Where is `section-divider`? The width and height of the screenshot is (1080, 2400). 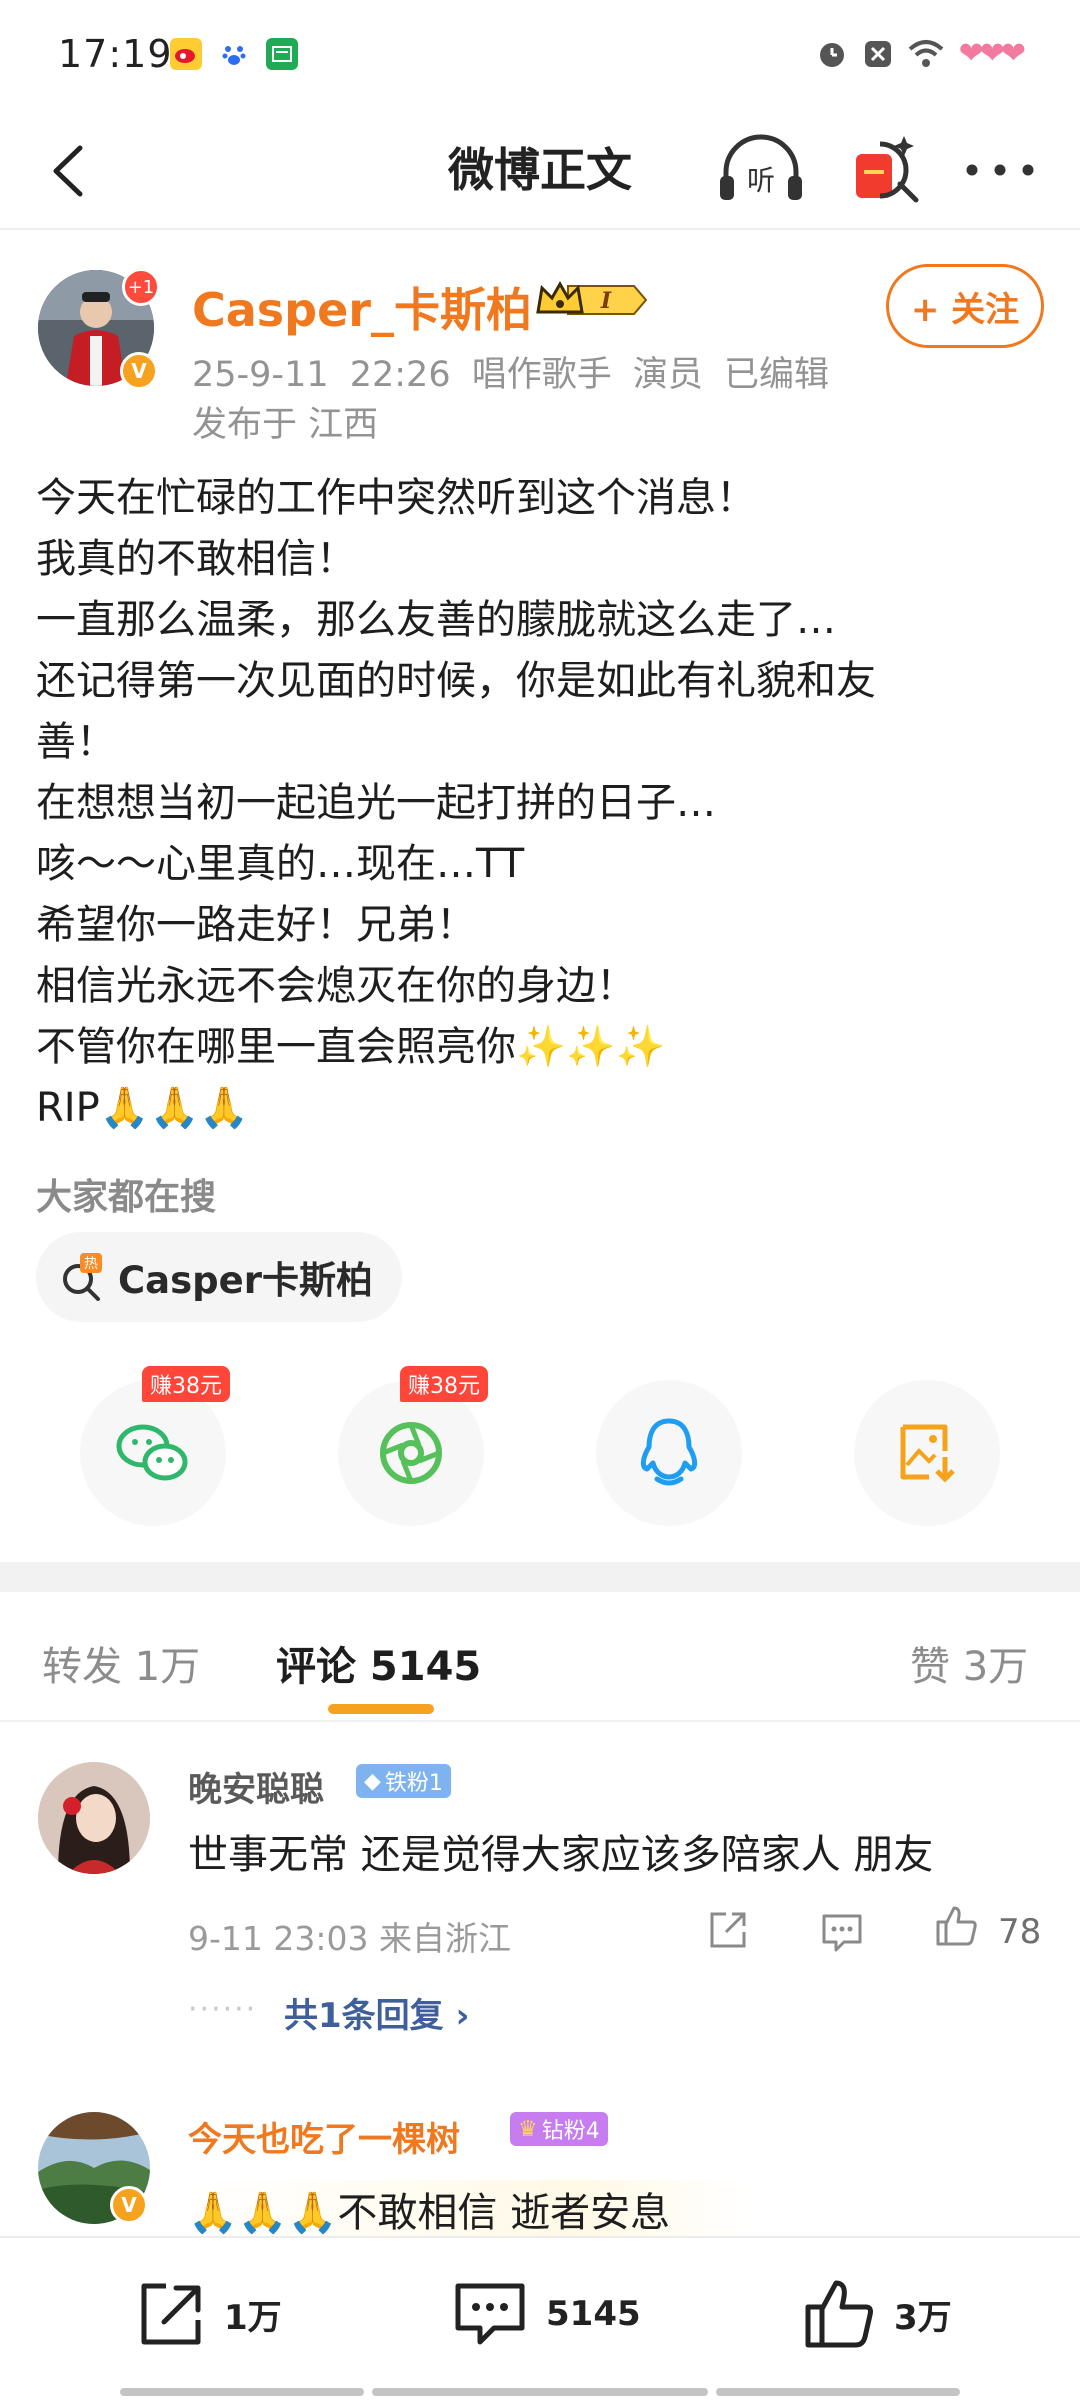
section-divider is located at coordinates (540, 1577).